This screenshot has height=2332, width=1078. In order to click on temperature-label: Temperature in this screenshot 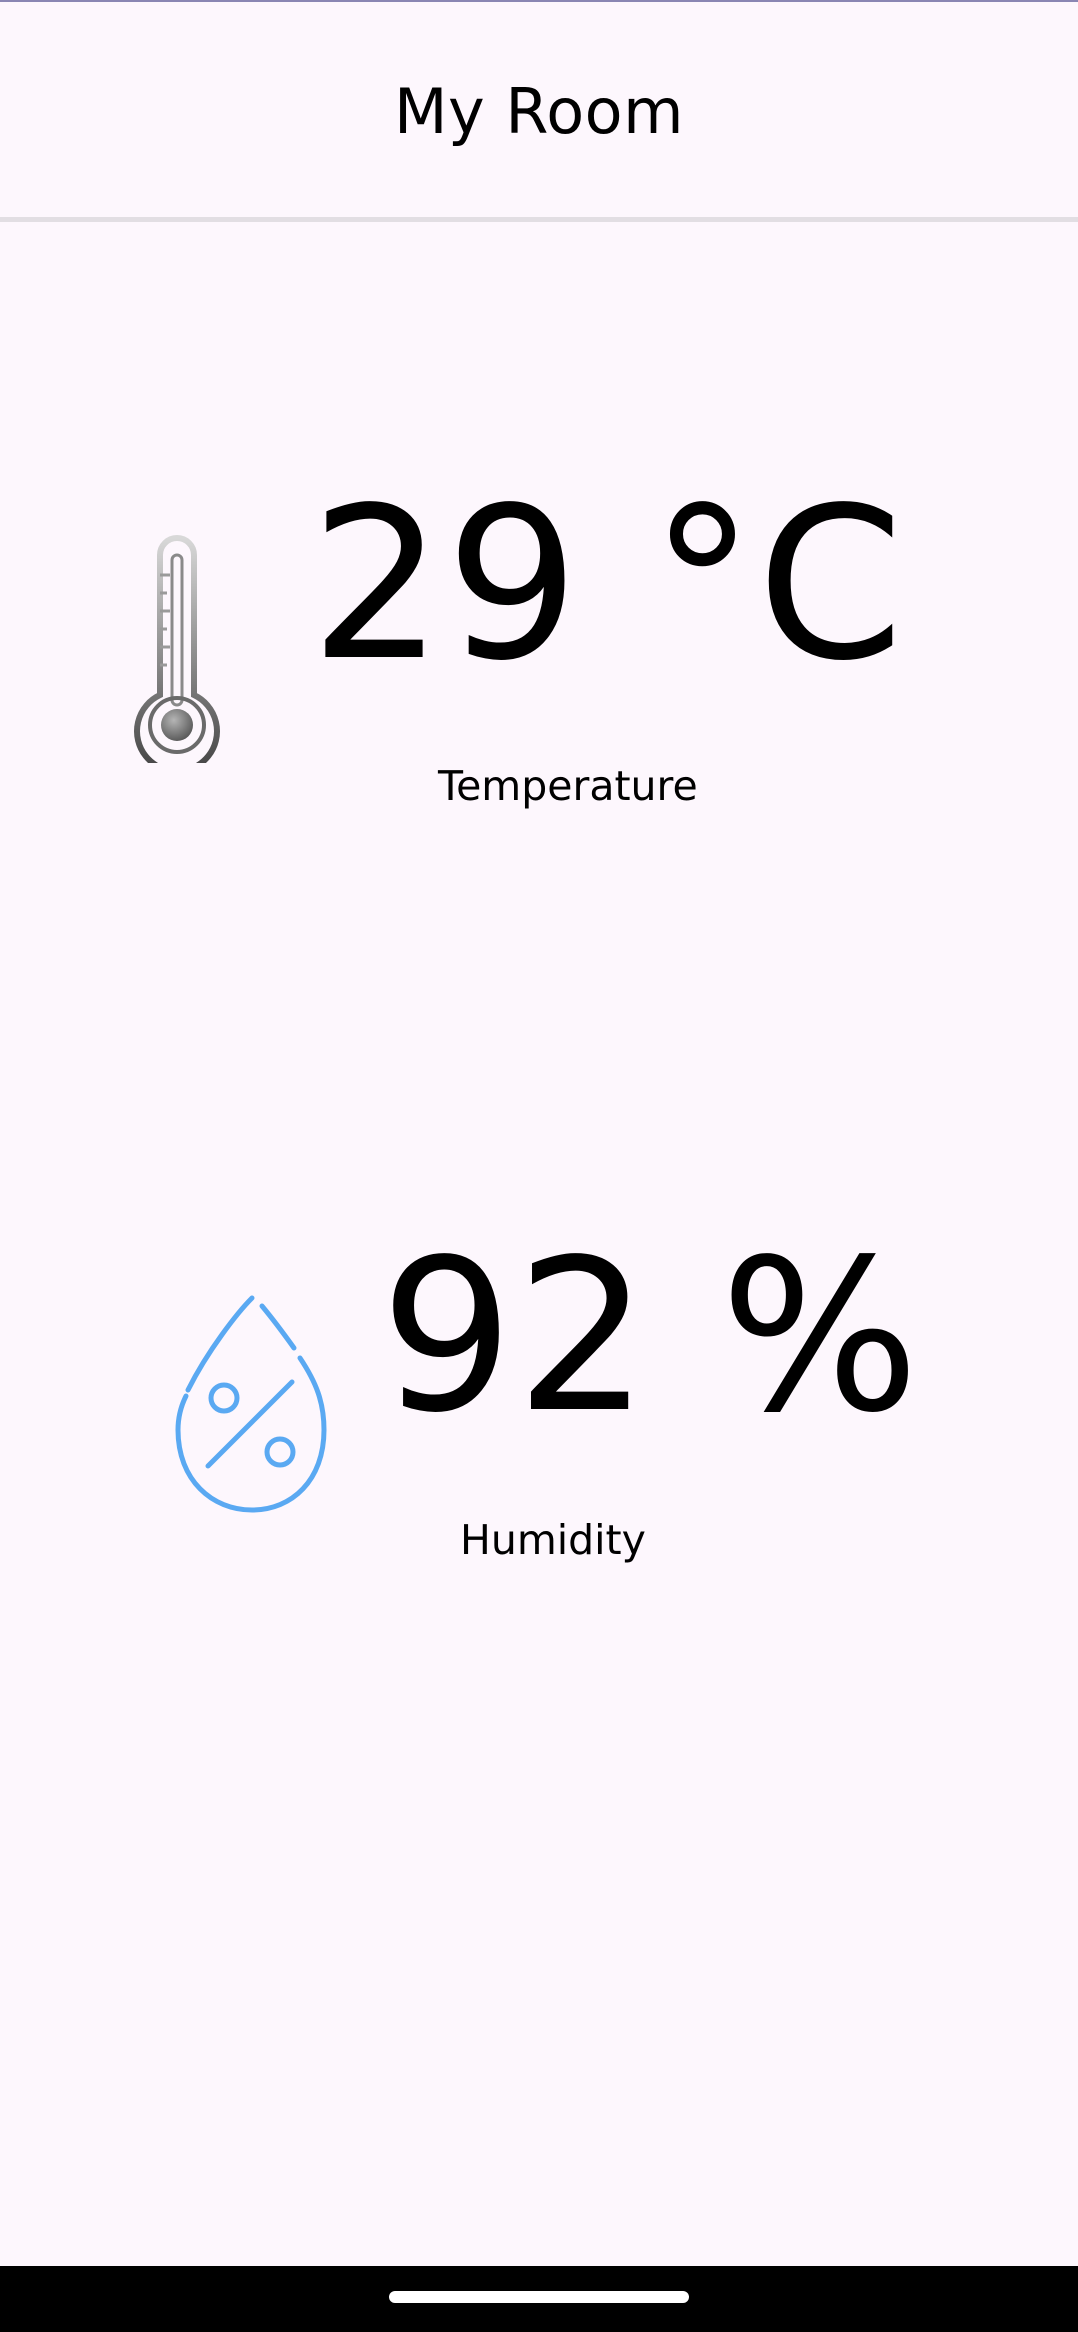, I will do `click(568, 786)`.